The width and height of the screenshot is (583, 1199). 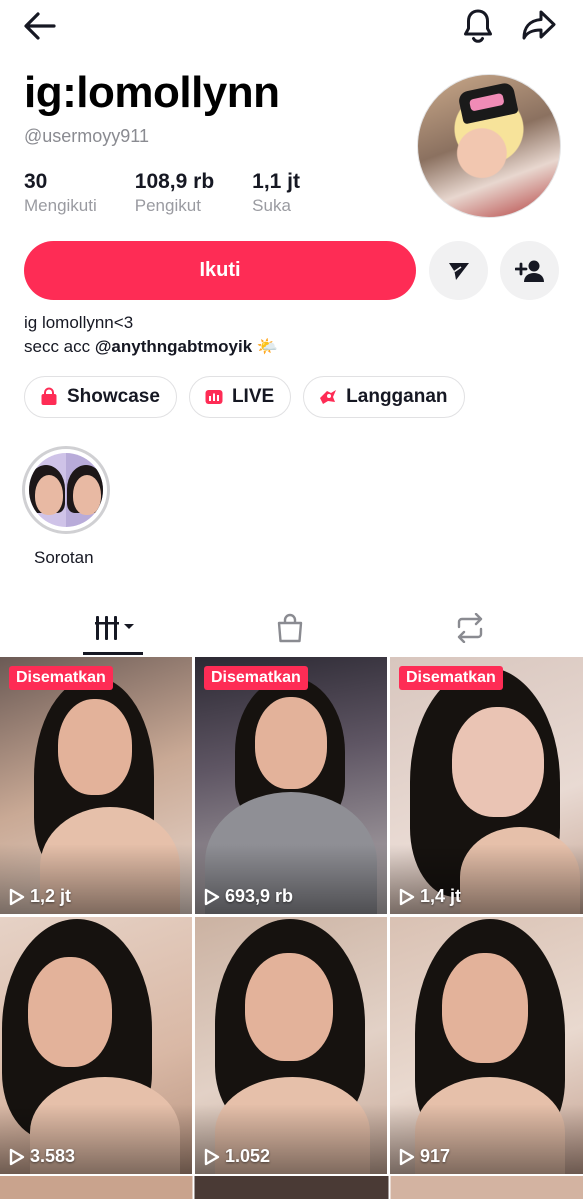 I want to click on tab-shop, so click(x=290, y=628).